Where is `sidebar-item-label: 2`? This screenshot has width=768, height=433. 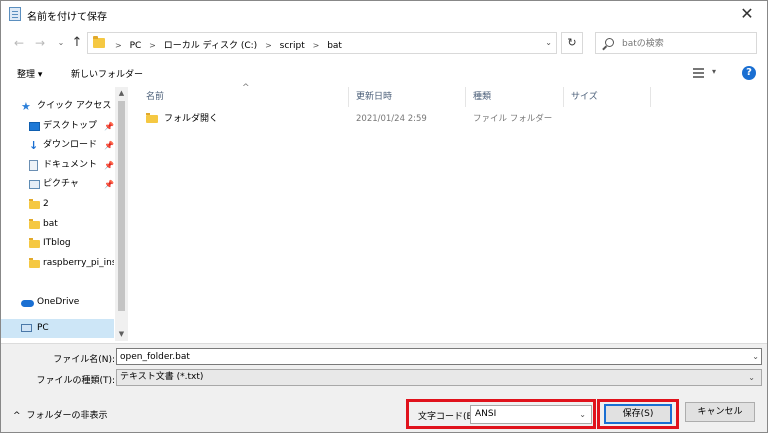
sidebar-item-label: 2 is located at coordinates (46, 203).